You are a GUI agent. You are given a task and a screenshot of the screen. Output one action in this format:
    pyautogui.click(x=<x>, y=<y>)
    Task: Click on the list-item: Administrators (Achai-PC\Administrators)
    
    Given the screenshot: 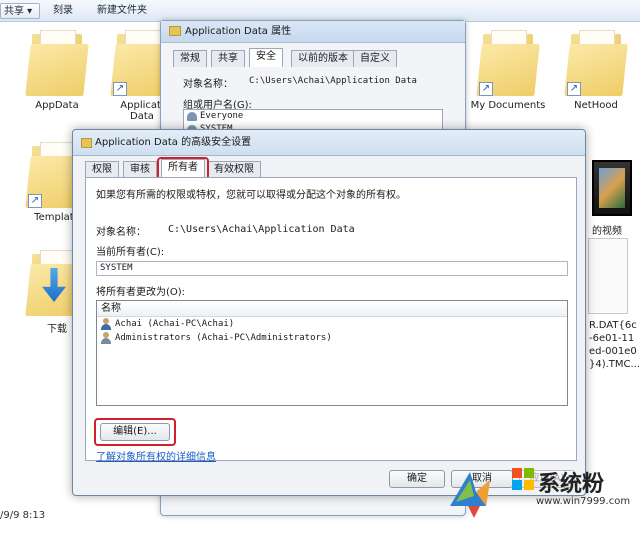 What is the action you would take?
    pyautogui.click(x=332, y=338)
    